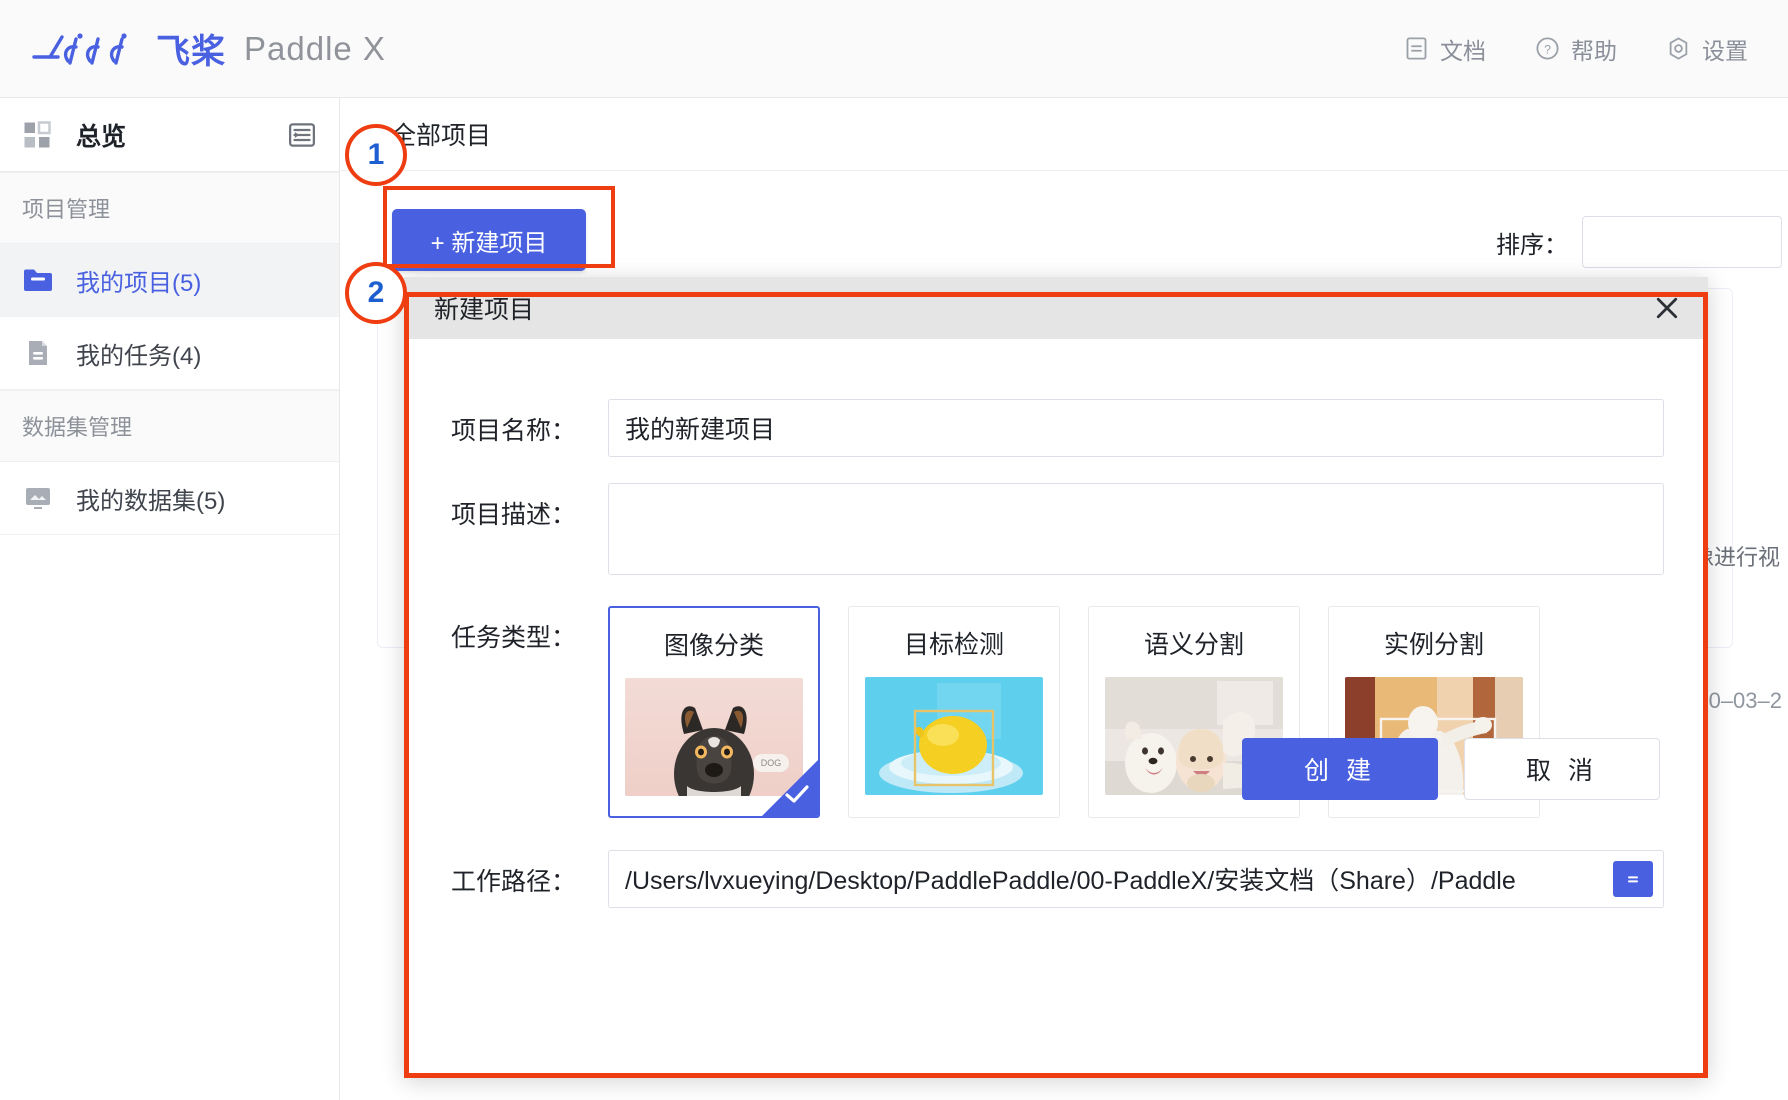  What do you see at coordinates (1678, 48) in the screenshot?
I see `gear-icon` at bounding box center [1678, 48].